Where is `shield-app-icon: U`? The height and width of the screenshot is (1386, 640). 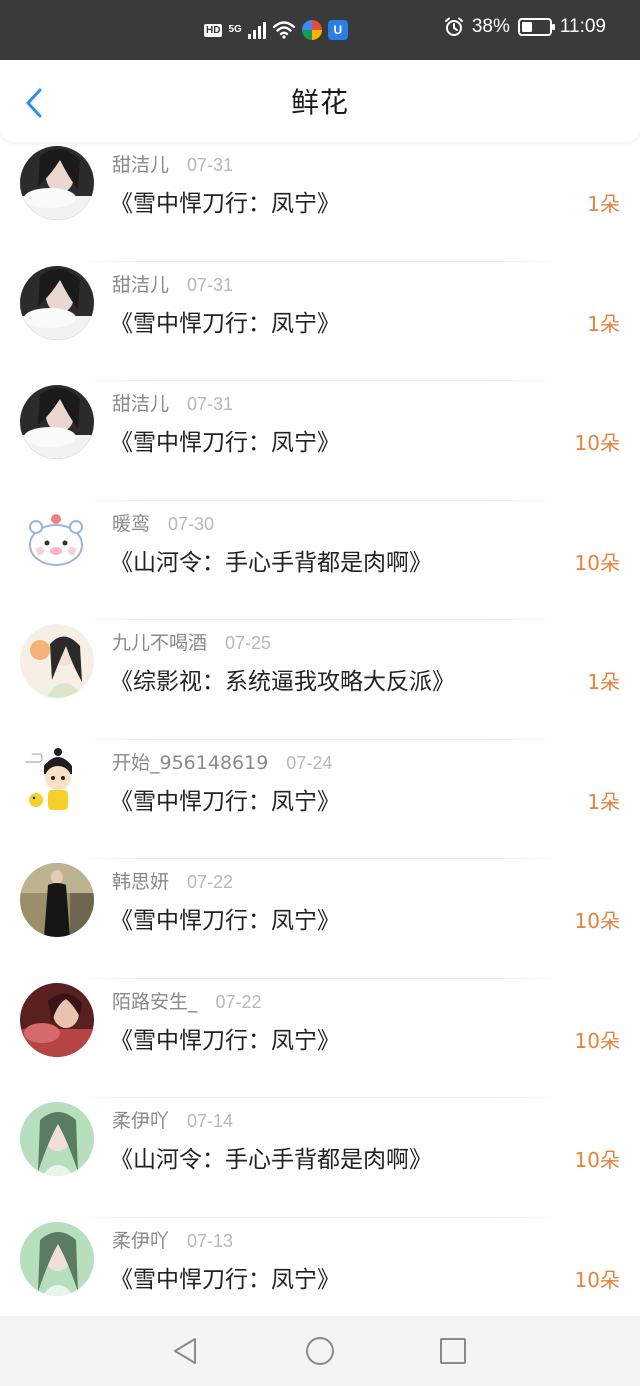
shield-app-icon: U is located at coordinates (337, 30).